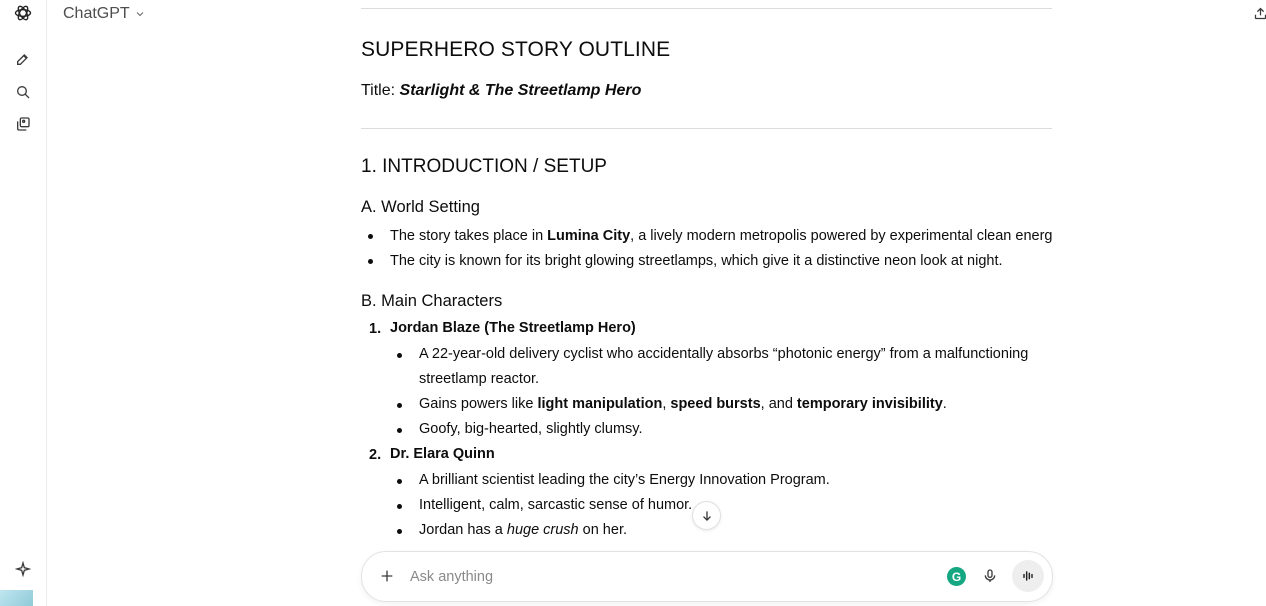  What do you see at coordinates (442, 454) in the screenshot?
I see `character-name: Dr. Elara Quinn` at bounding box center [442, 454].